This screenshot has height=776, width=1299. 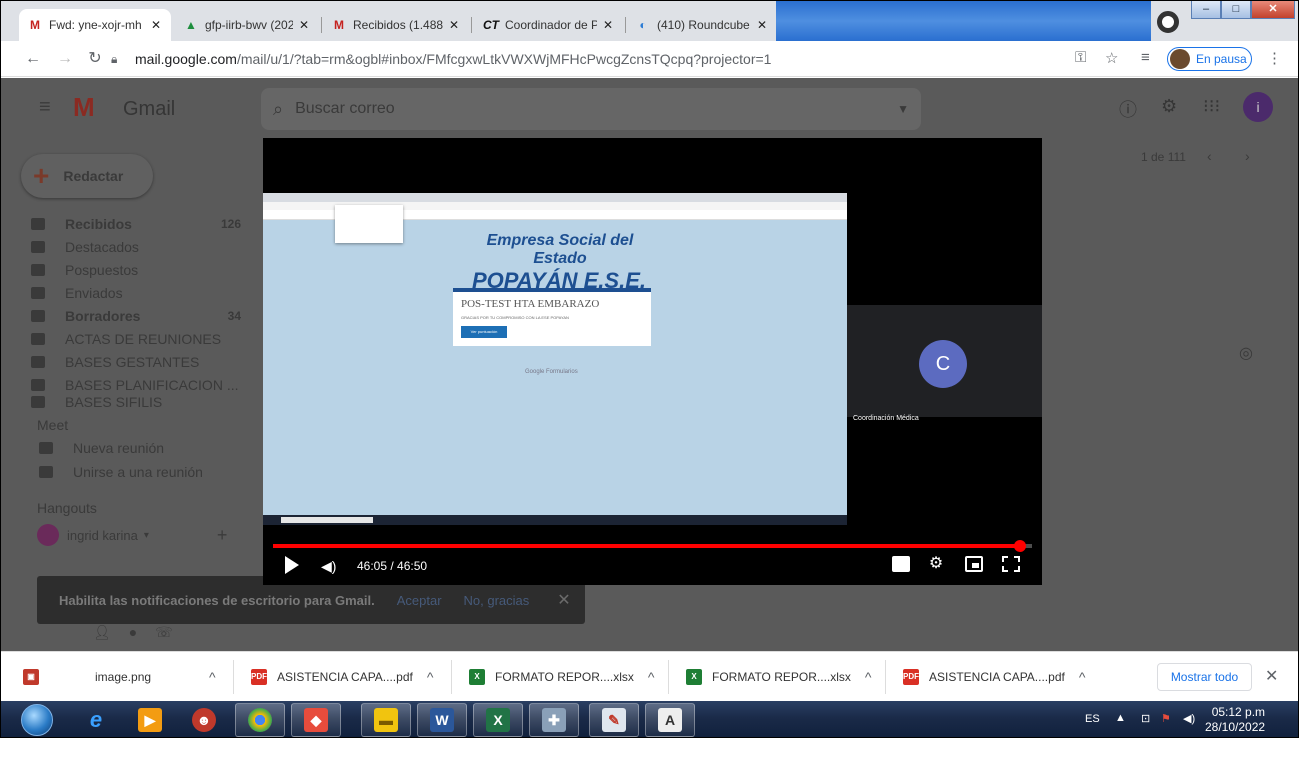 I want to click on anydesk-icon: ◆, so click(x=316, y=720).